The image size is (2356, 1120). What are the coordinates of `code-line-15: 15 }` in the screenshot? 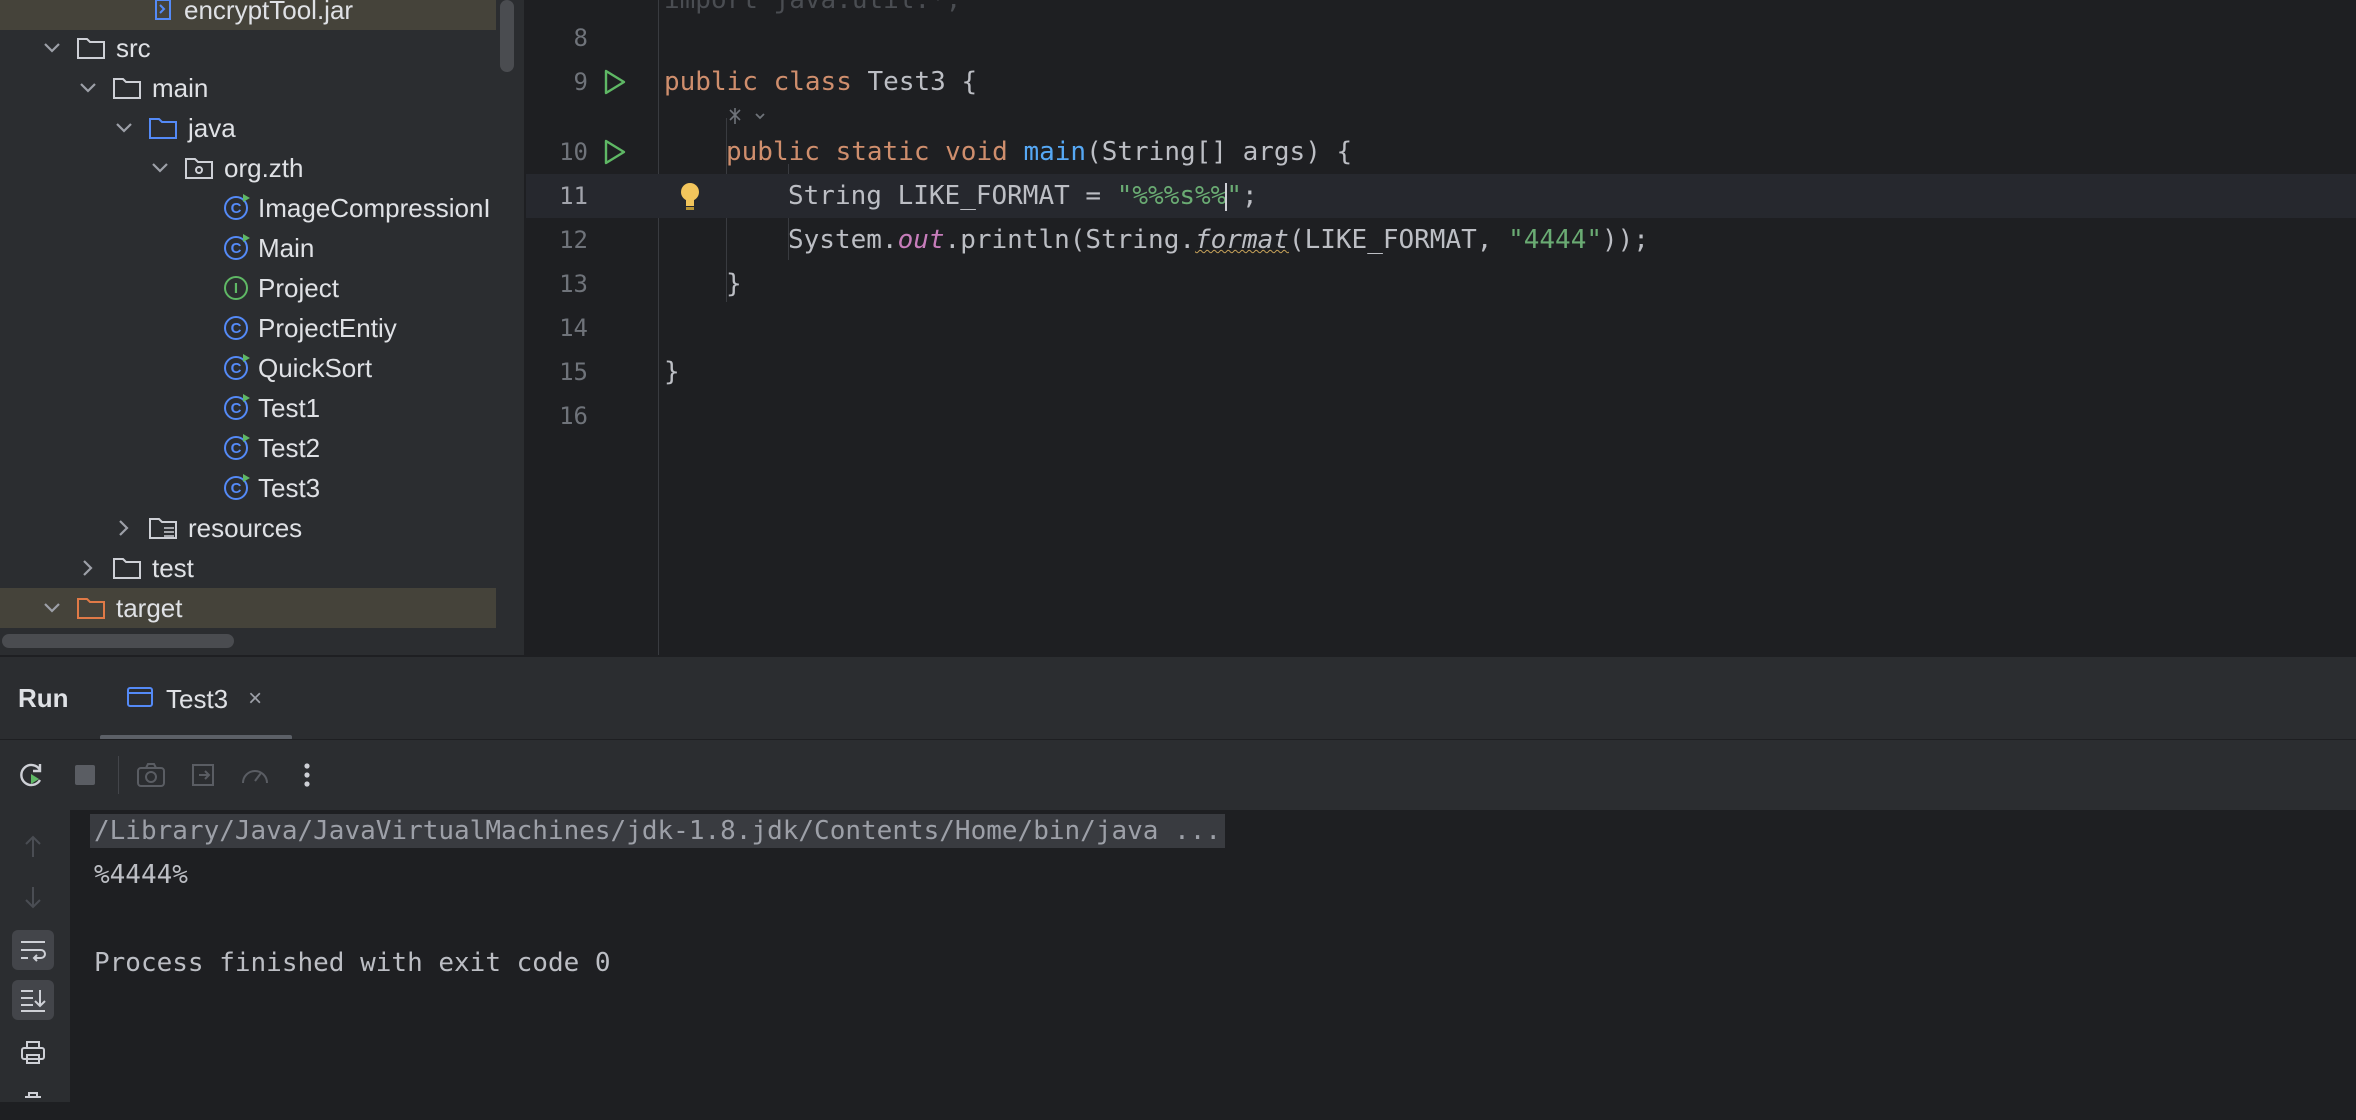 It's located at (1441, 372).